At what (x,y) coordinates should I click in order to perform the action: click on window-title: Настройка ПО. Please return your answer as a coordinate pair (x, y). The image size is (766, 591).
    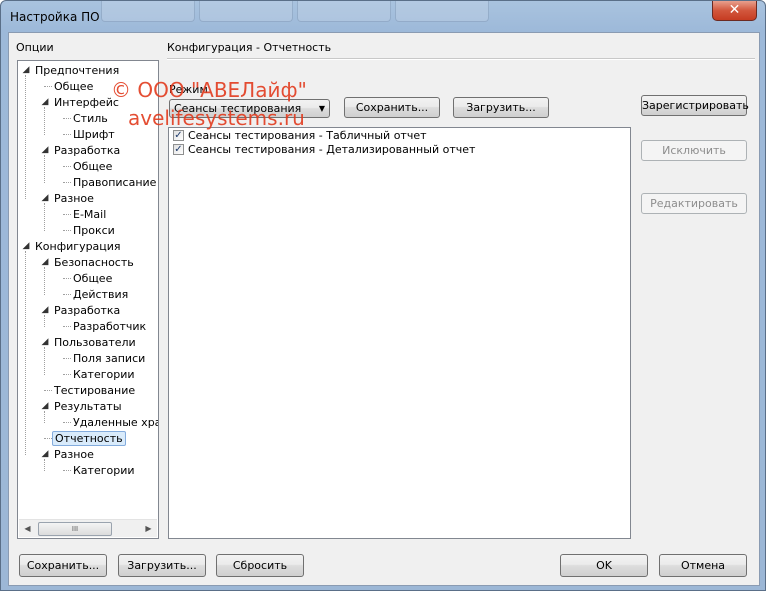
    Looking at the image, I should click on (55, 17).